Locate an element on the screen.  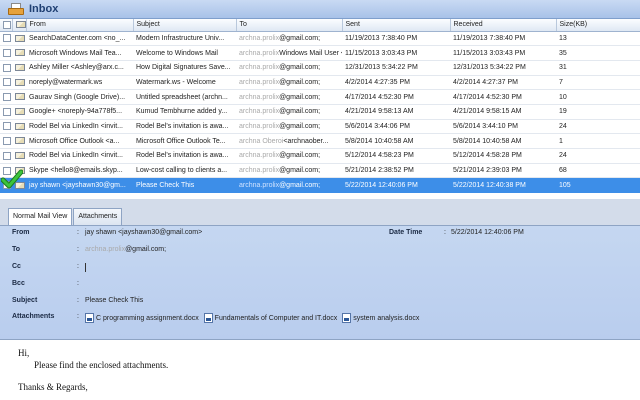
attachments-label: Attachments is located at coordinates (33, 316).